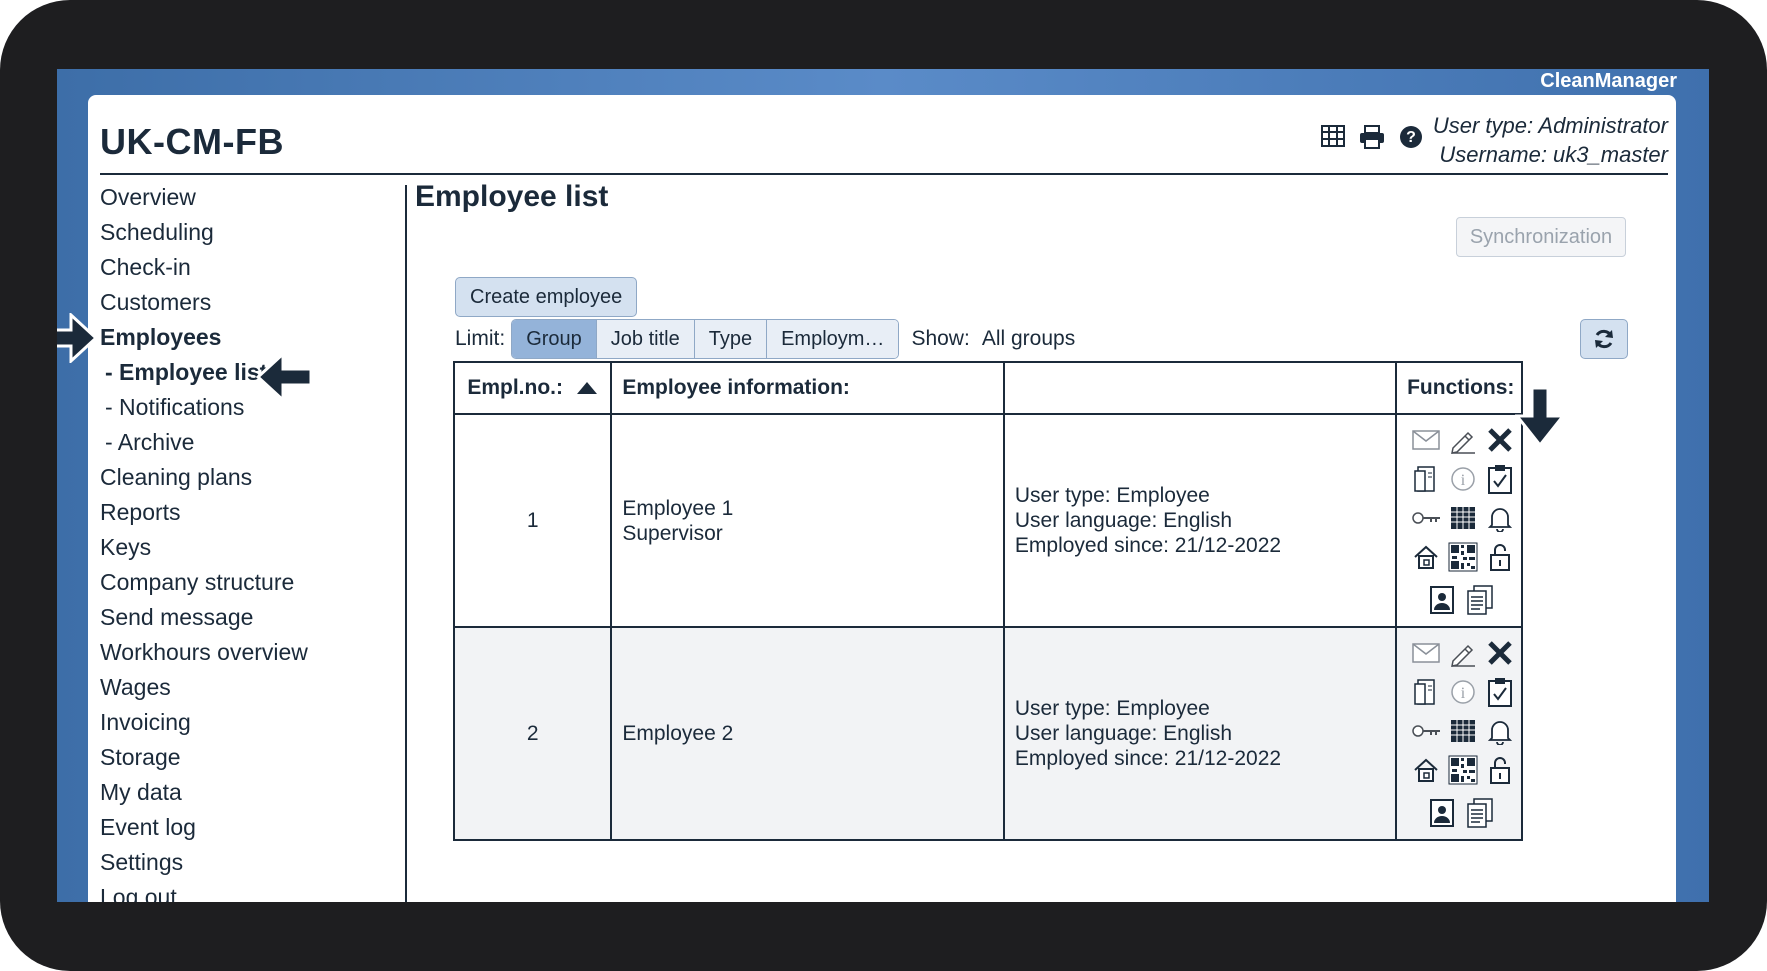 Image resolution: width=1767 pixels, height=971 pixels. I want to click on username-label: Username: uk3_master, so click(1553, 154).